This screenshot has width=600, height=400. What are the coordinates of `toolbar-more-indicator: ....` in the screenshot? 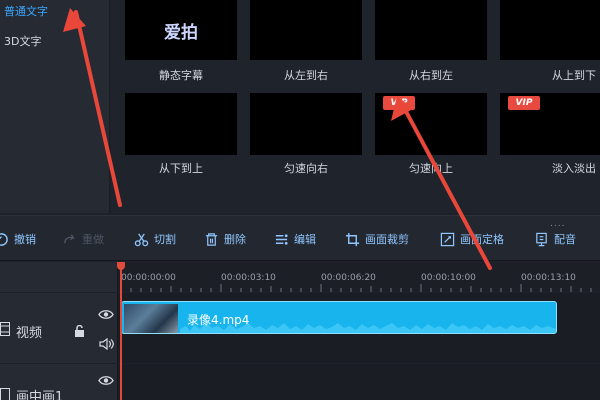 It's located at (557, 224).